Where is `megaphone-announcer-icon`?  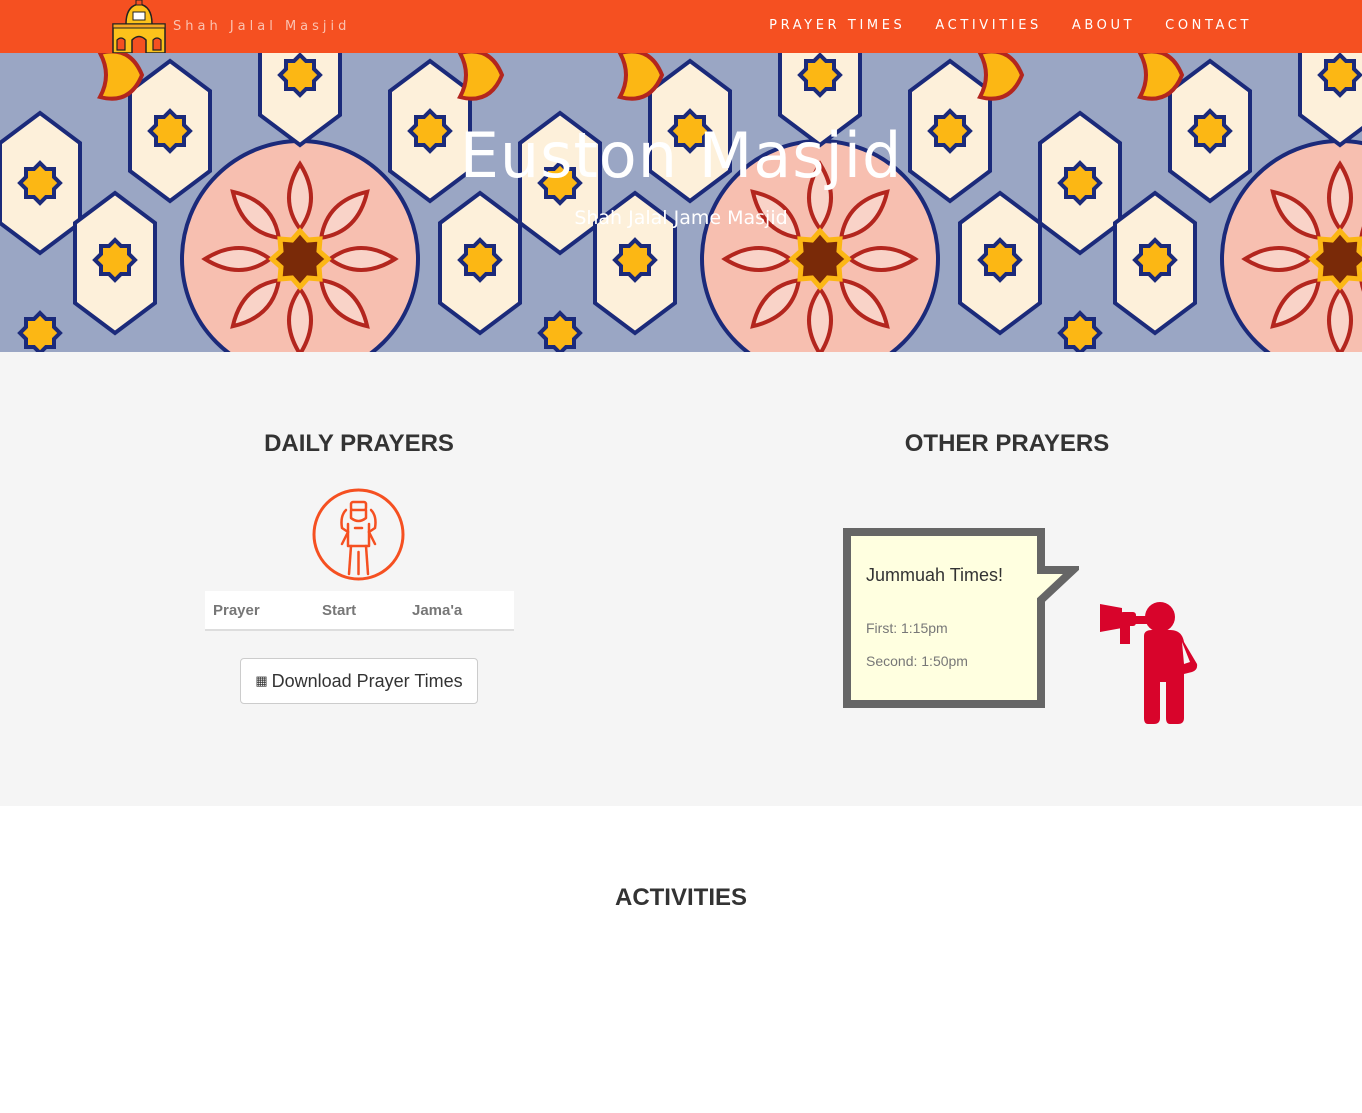
megaphone-announcer-icon is located at coordinates (1149, 663).